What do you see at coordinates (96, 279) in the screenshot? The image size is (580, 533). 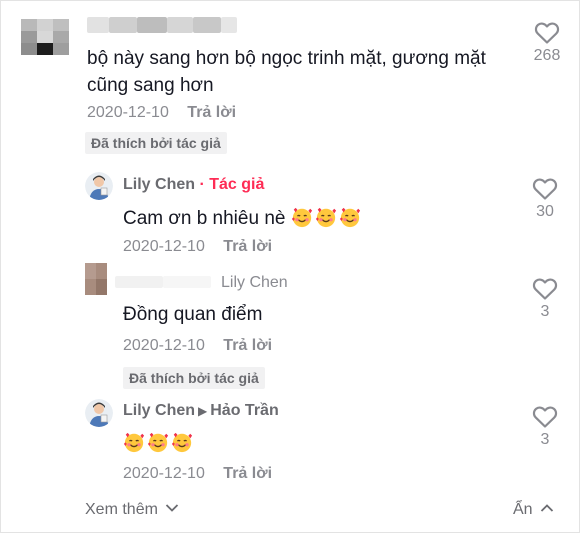 I see `blurred-avatar` at bounding box center [96, 279].